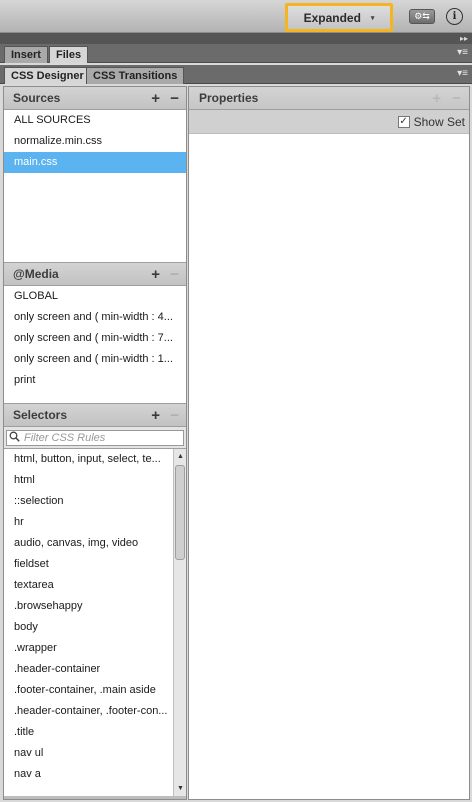  I want to click on selectors-scrollbar: ▲ ▼, so click(179, 622).